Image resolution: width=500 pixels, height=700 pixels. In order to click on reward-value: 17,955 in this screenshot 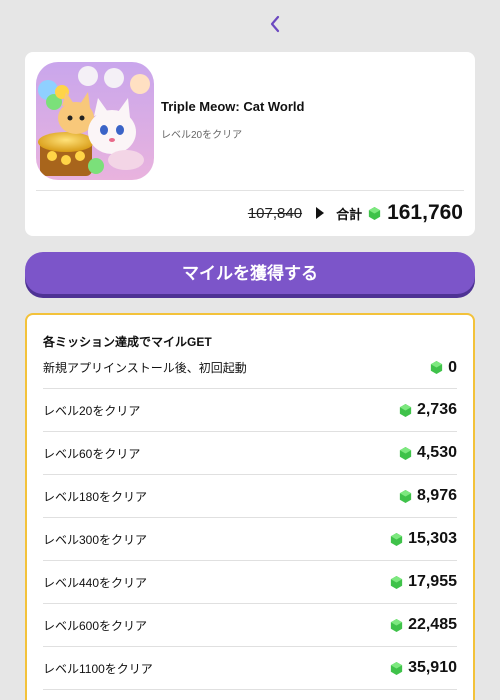, I will do `click(432, 581)`.